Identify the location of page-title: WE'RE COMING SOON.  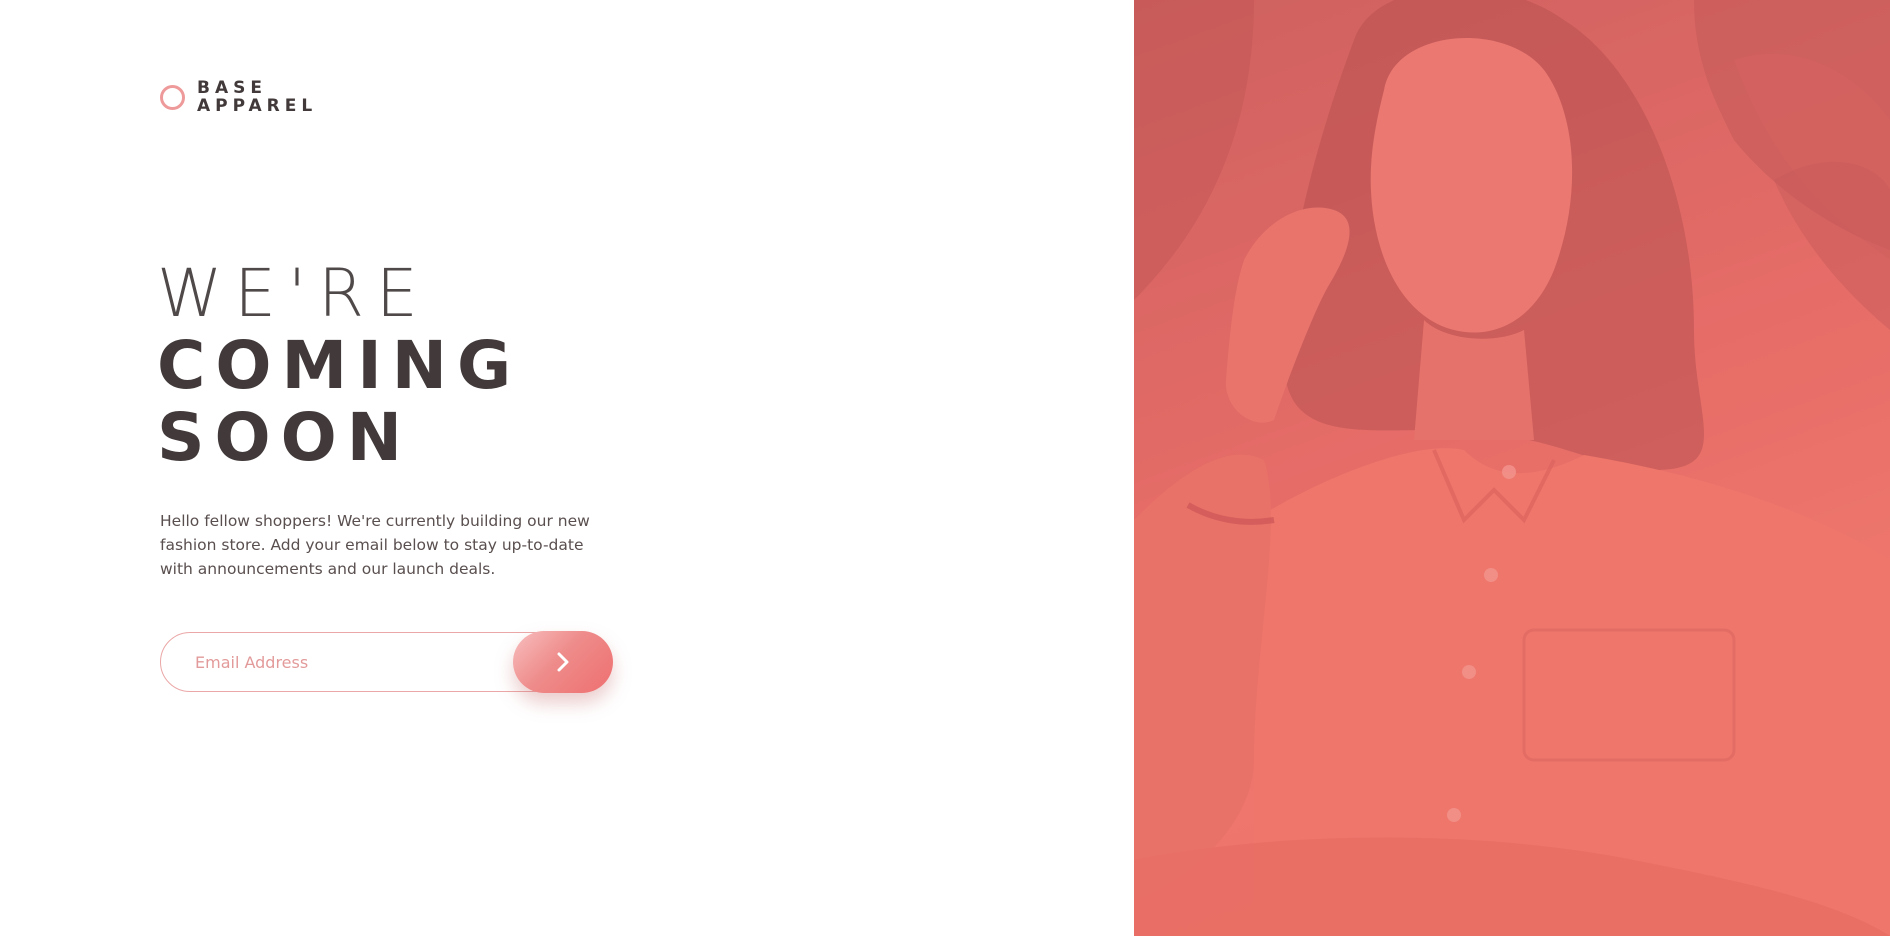
(339, 366).